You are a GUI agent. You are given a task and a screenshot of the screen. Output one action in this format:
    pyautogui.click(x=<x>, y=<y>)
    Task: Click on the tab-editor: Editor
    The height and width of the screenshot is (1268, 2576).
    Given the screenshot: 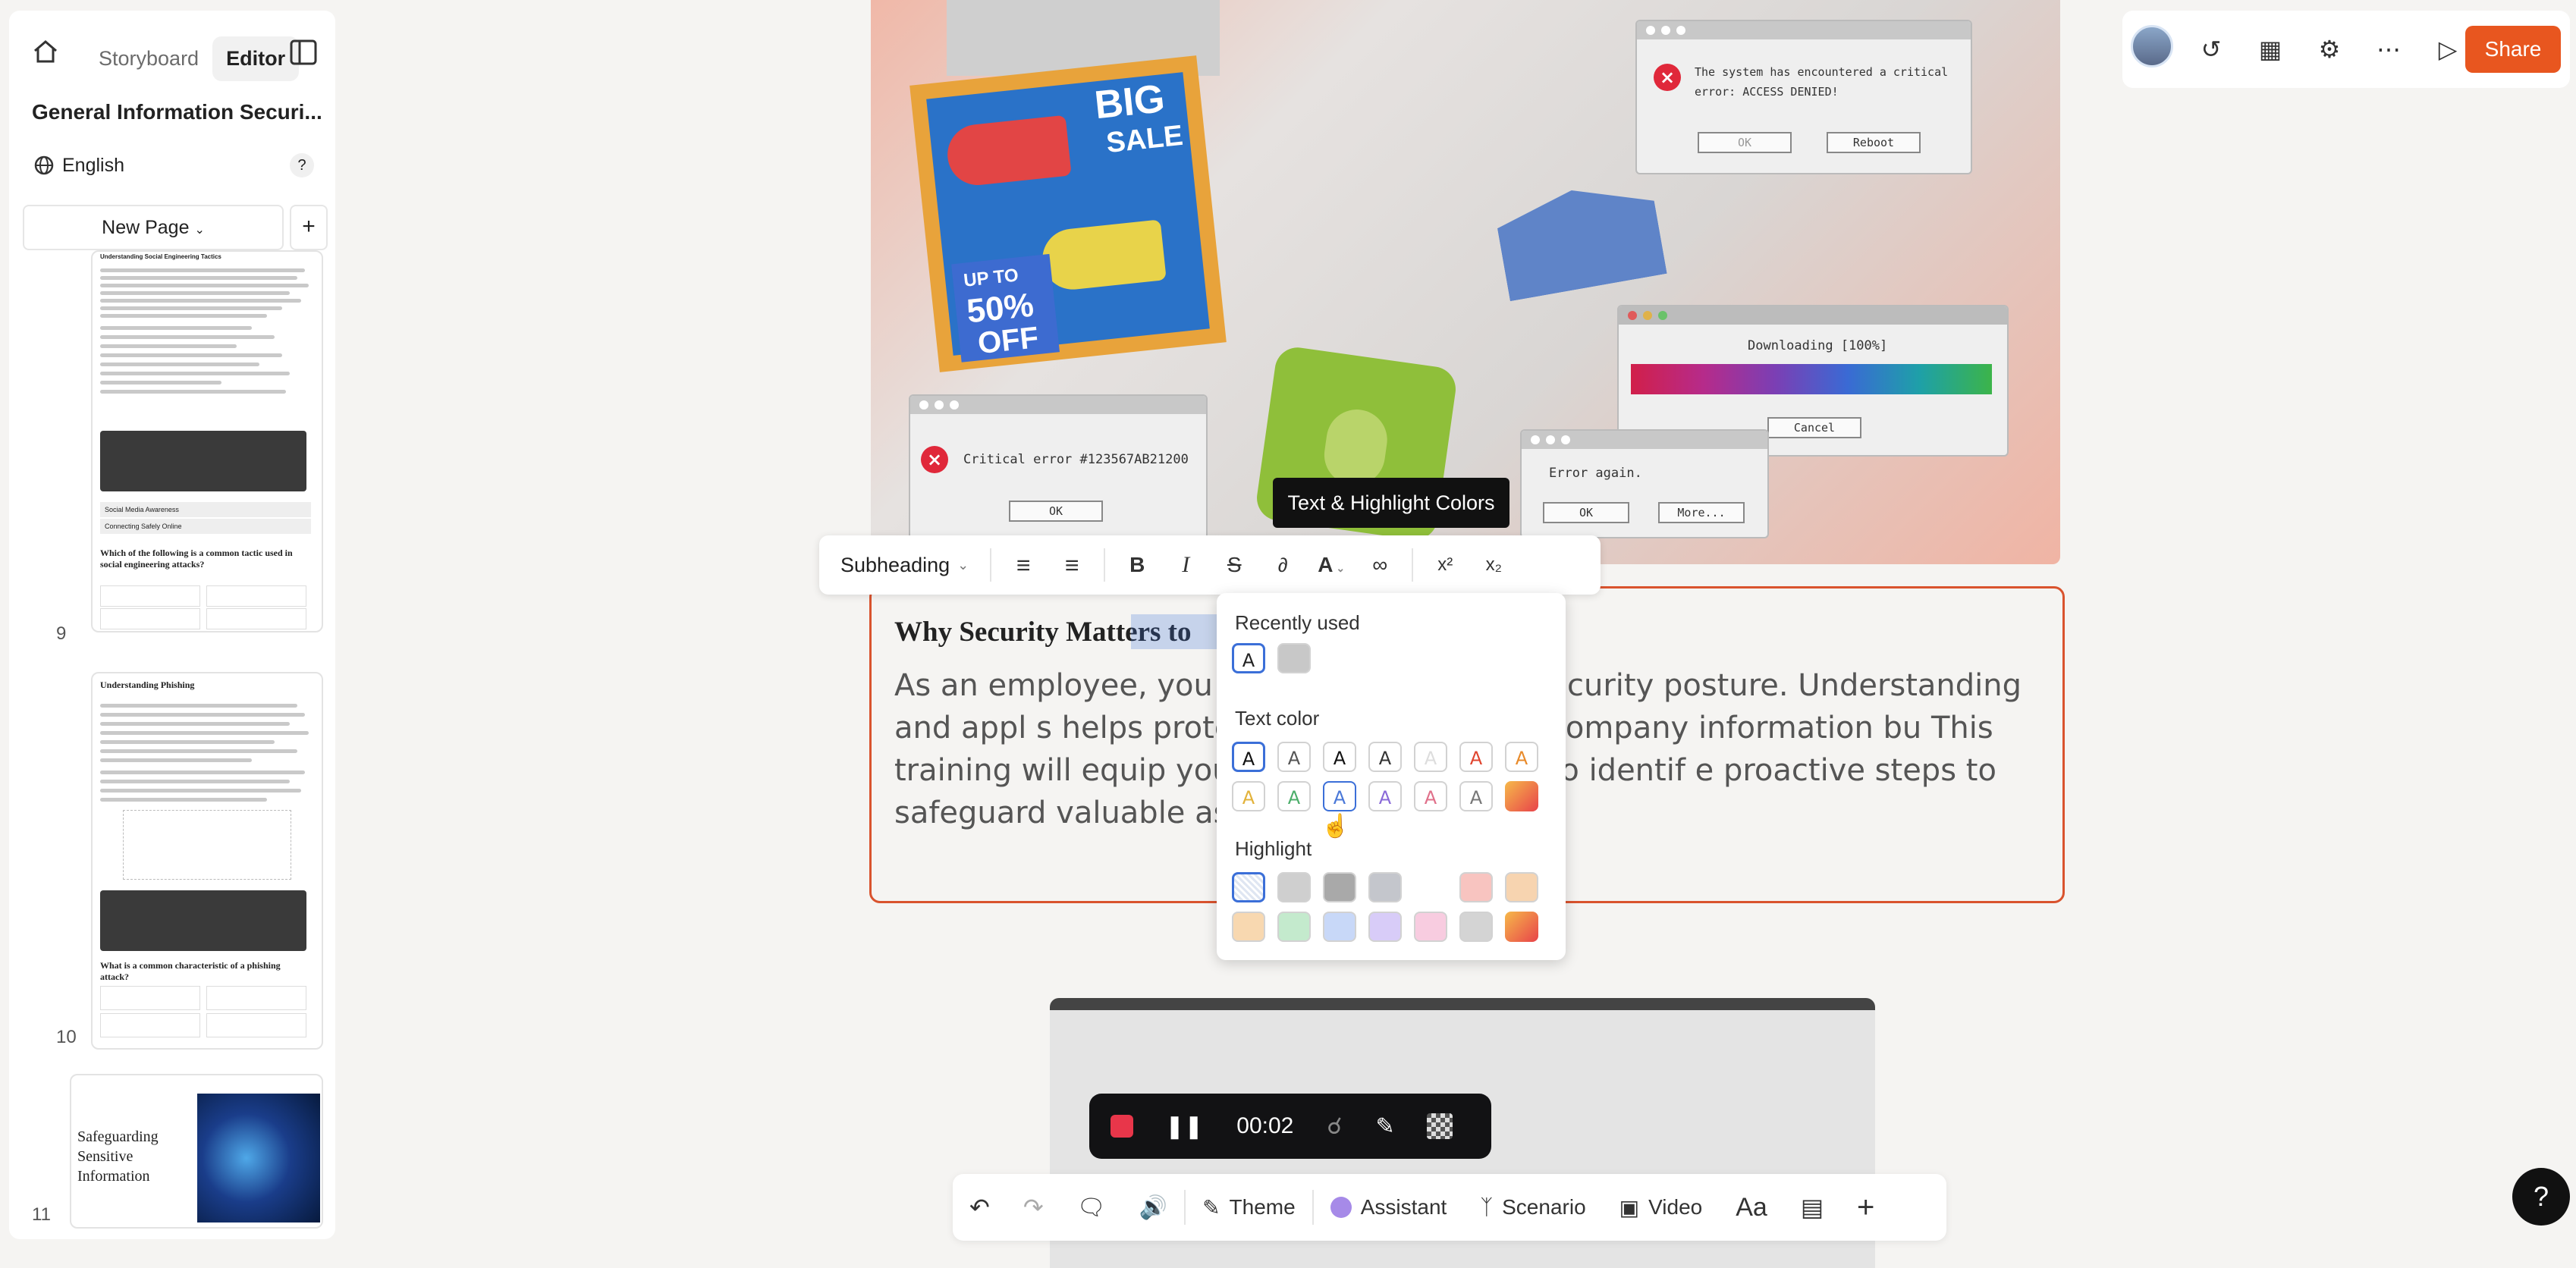 What is the action you would take?
    pyautogui.click(x=256, y=58)
    